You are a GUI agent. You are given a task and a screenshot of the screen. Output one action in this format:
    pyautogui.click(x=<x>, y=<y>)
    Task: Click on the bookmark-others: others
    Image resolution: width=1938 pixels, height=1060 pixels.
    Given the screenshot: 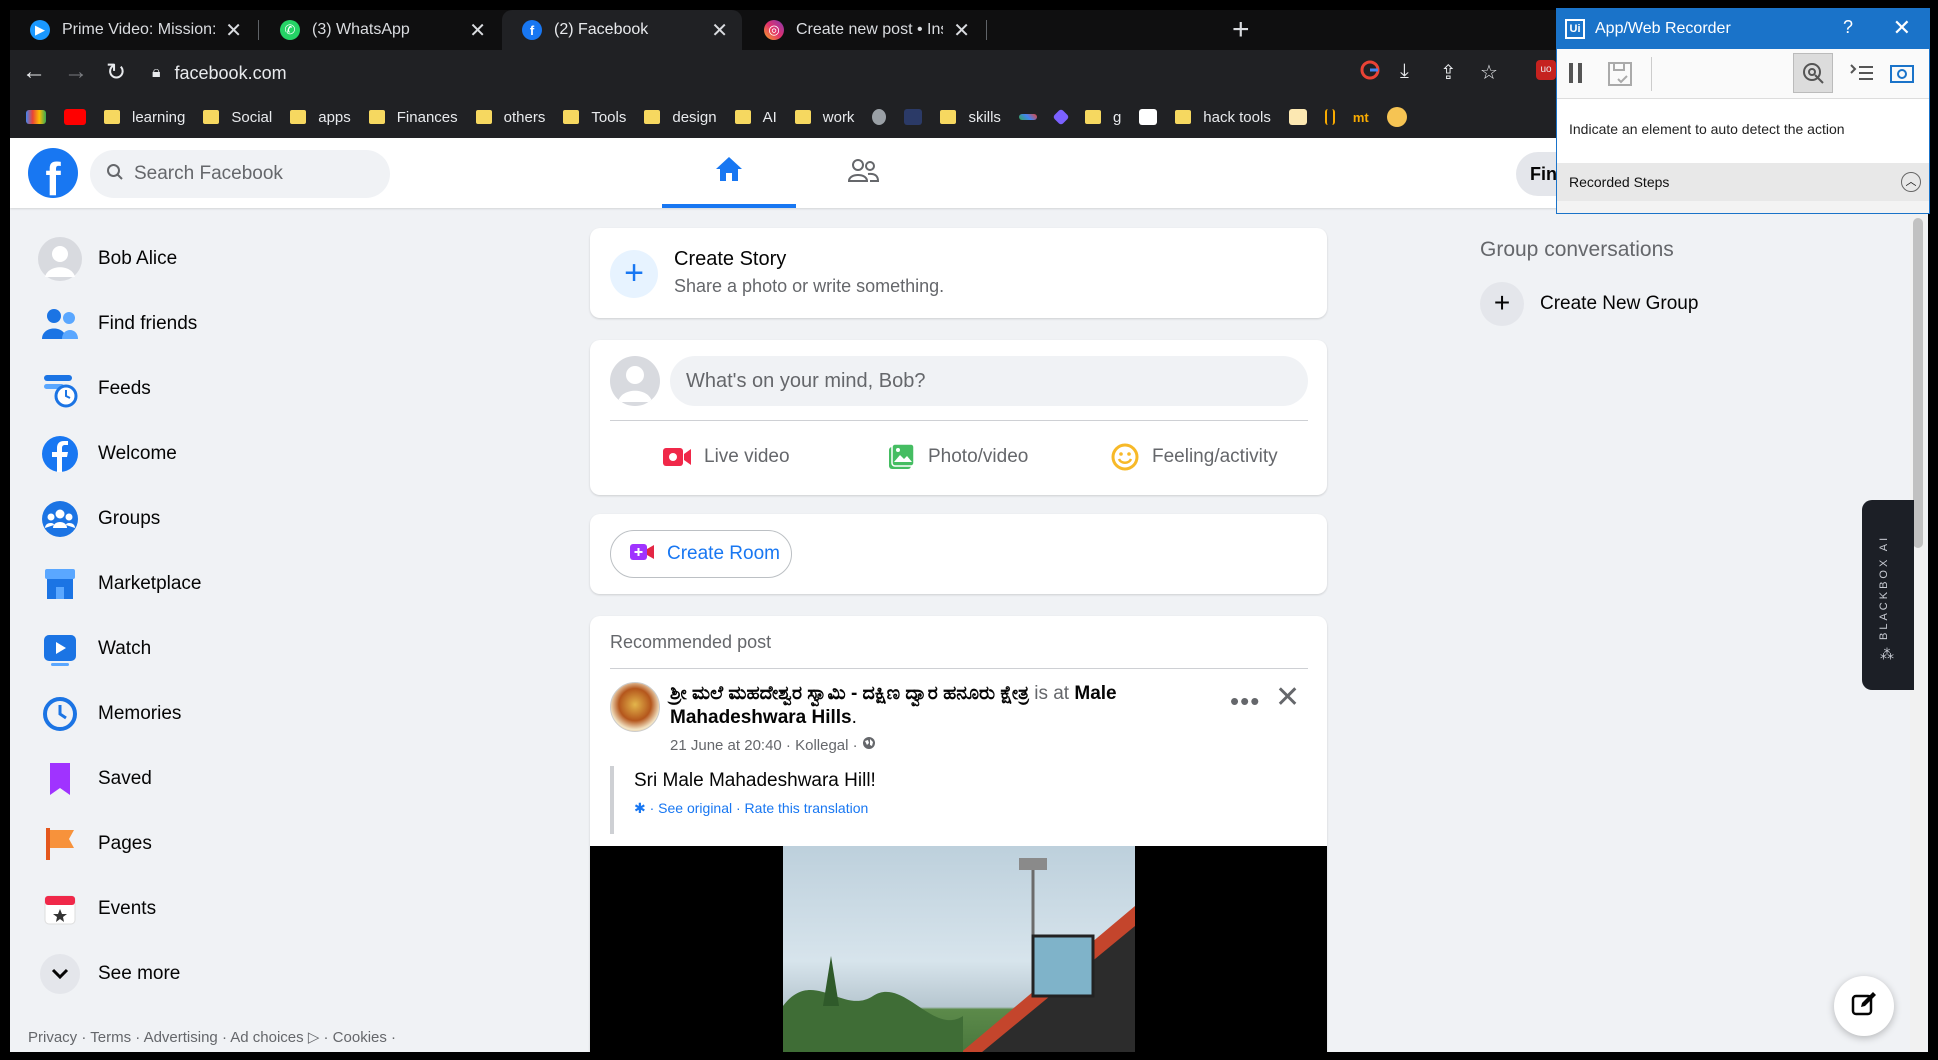 What is the action you would take?
    pyautogui.click(x=510, y=117)
    